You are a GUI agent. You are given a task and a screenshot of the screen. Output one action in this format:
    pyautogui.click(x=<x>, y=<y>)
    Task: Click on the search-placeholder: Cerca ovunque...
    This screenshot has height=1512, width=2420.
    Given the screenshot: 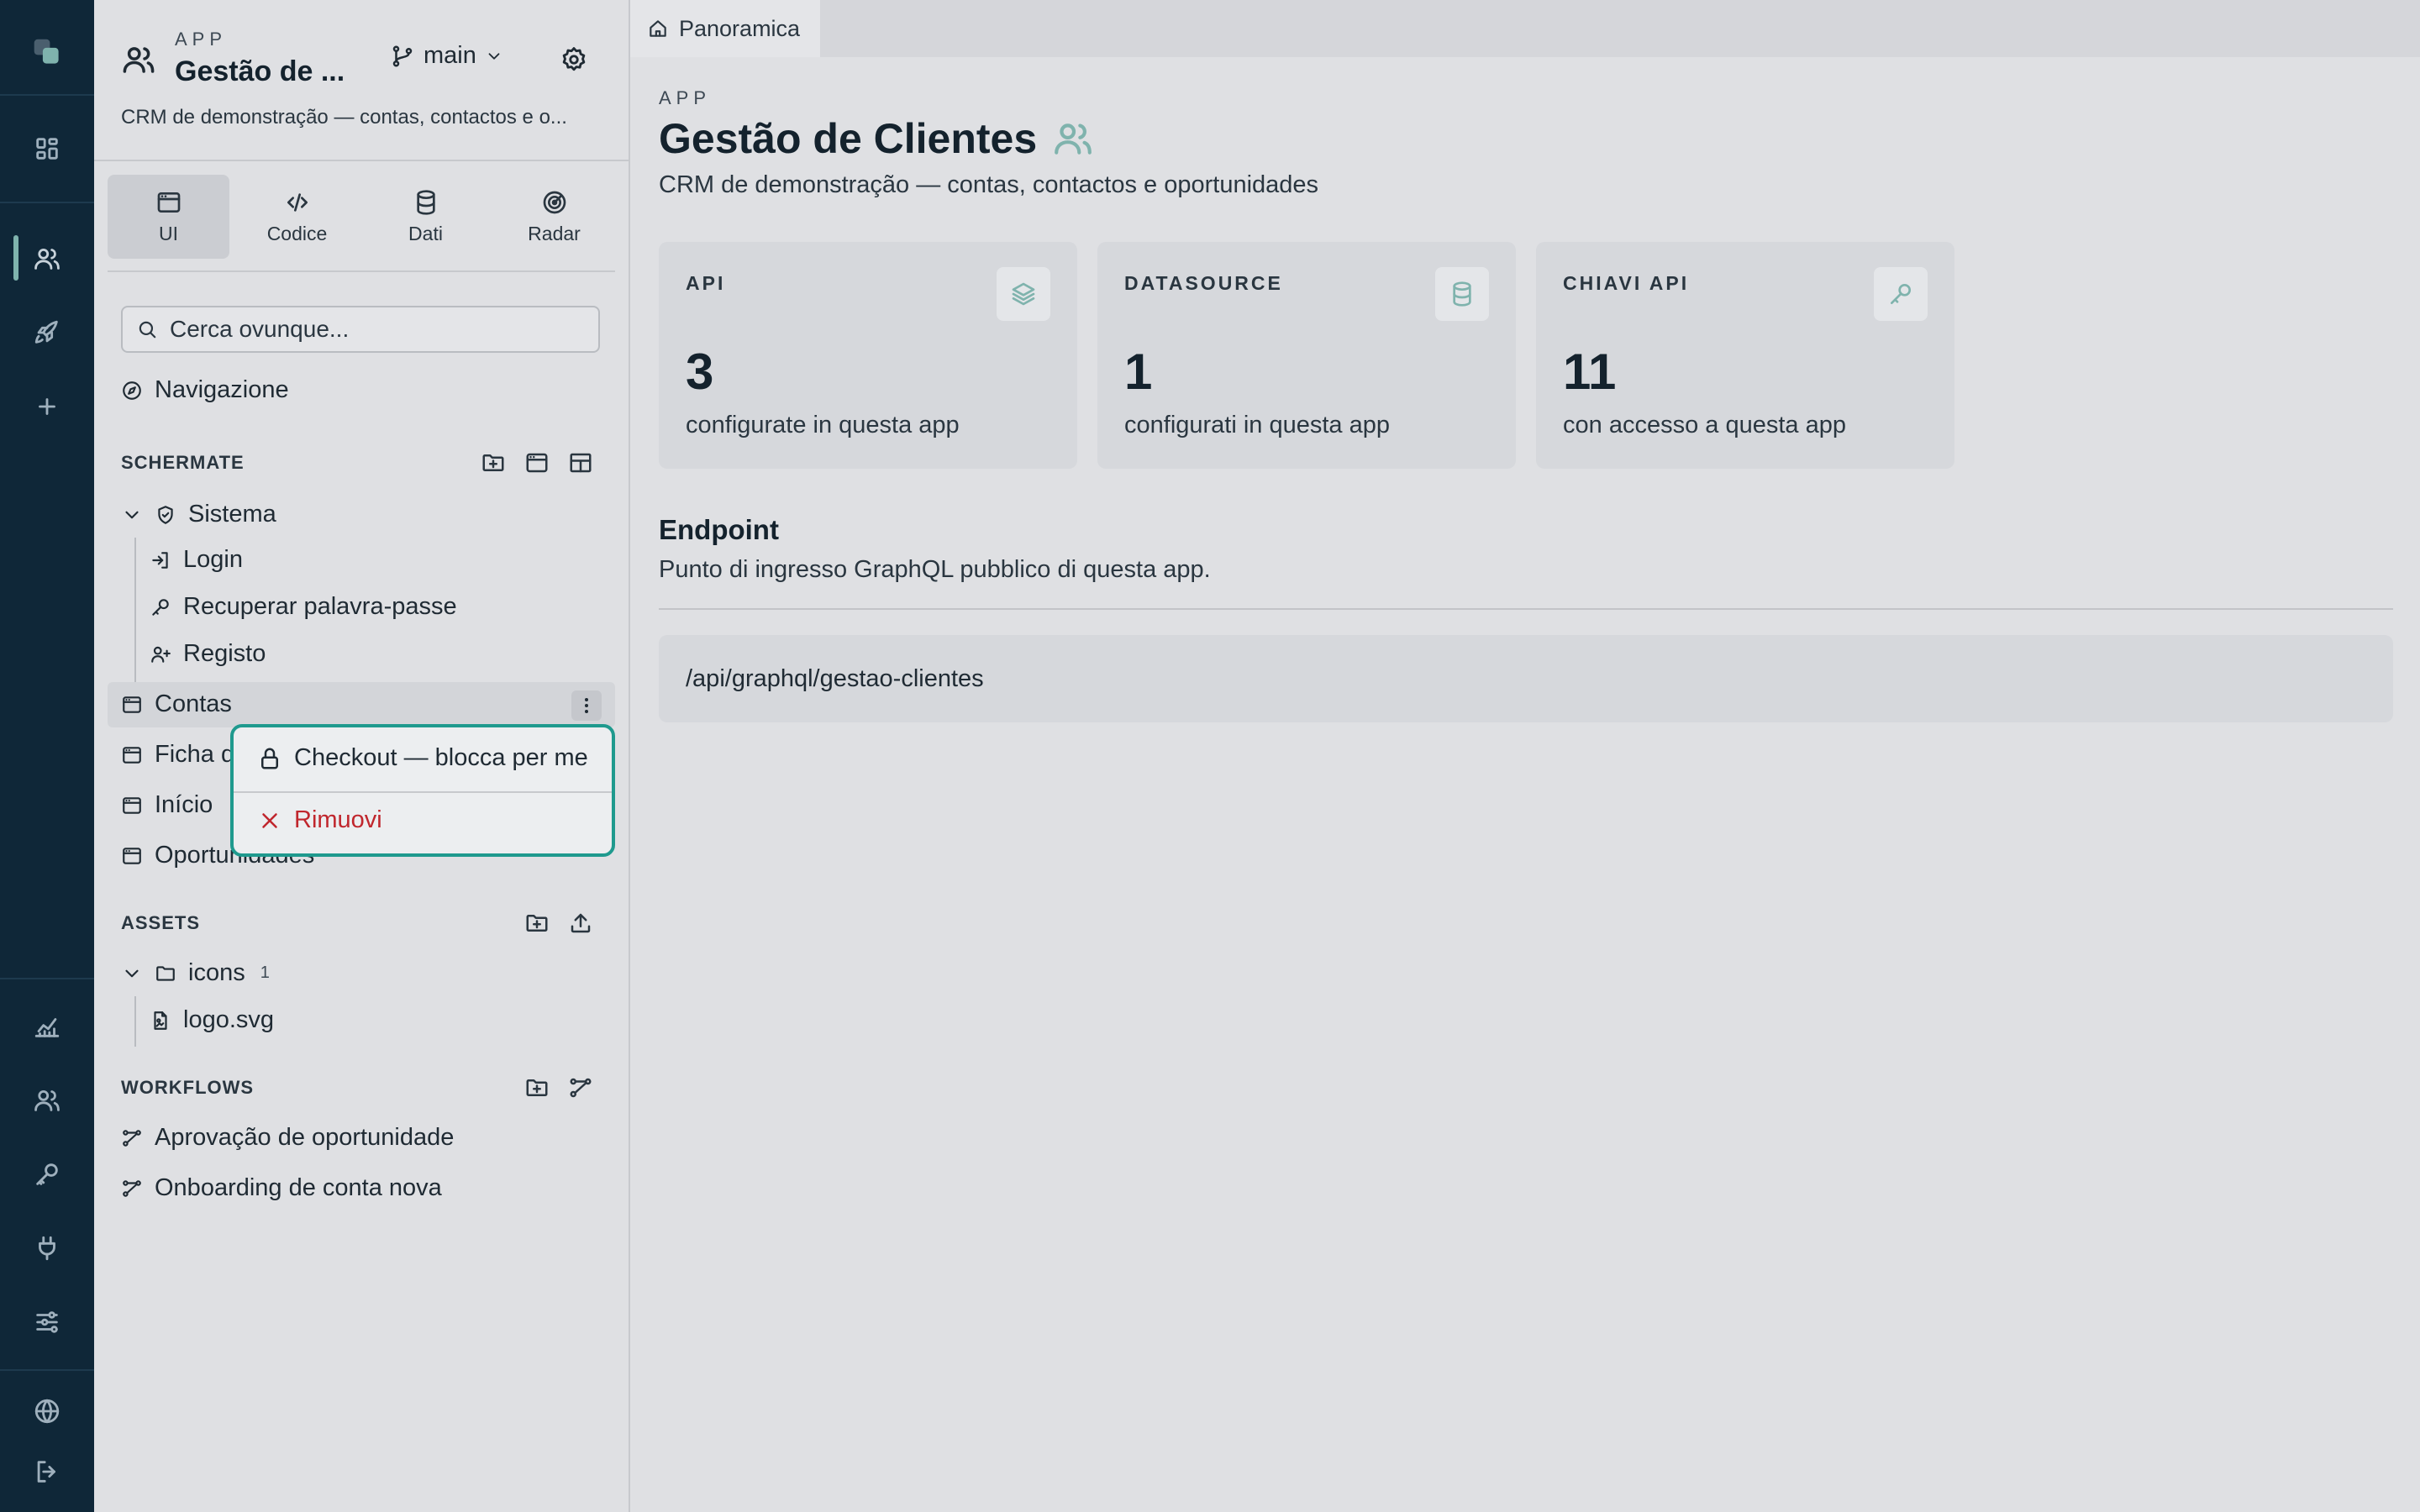 What is the action you would take?
    pyautogui.click(x=260, y=329)
    